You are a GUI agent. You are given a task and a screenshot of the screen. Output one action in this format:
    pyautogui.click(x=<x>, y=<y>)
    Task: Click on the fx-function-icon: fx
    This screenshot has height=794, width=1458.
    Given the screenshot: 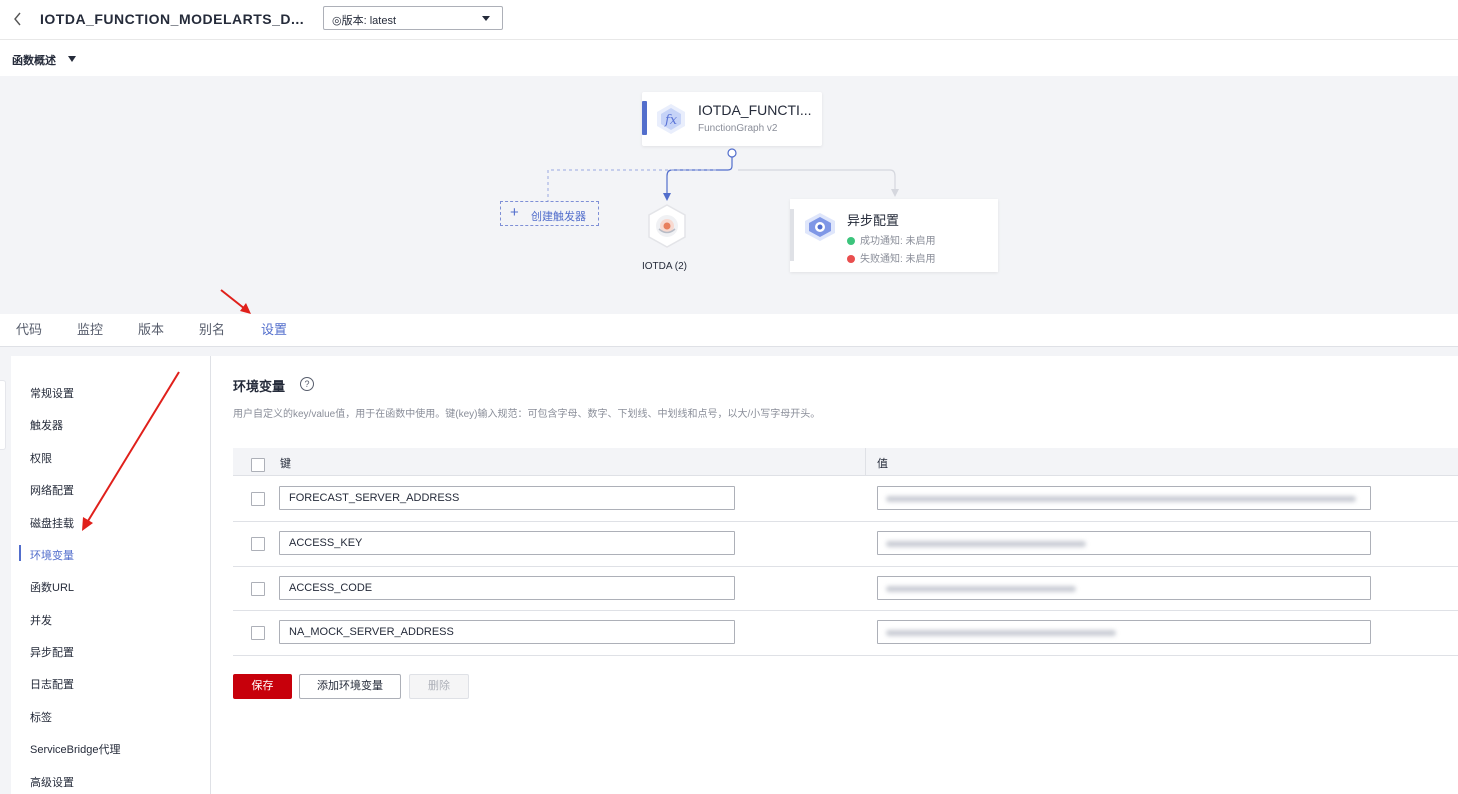 What is the action you would take?
    pyautogui.click(x=671, y=119)
    